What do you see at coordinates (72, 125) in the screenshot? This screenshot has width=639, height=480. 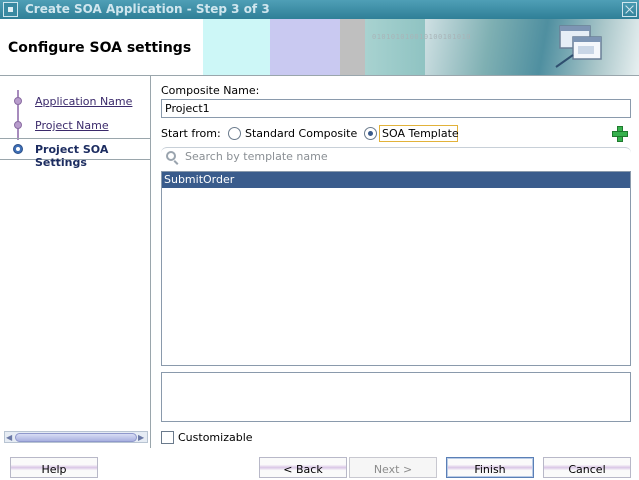 I see `nav-item-label: Project Name` at bounding box center [72, 125].